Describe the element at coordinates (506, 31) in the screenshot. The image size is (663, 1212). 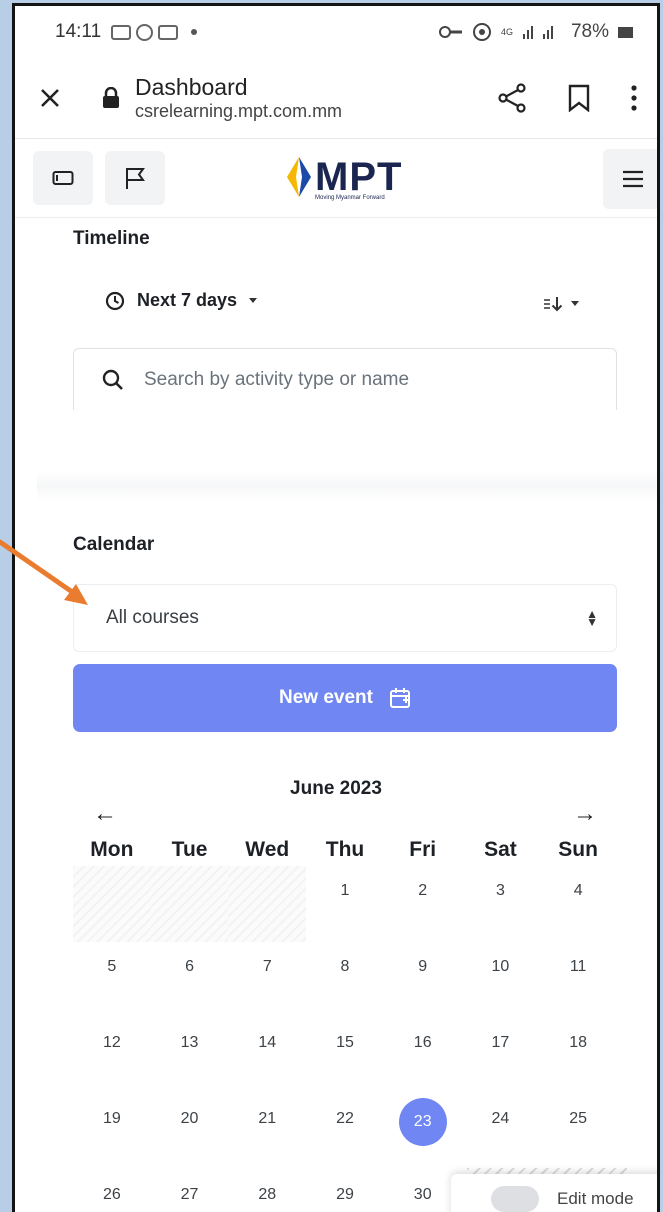
I see `network-type: 4G` at that location.